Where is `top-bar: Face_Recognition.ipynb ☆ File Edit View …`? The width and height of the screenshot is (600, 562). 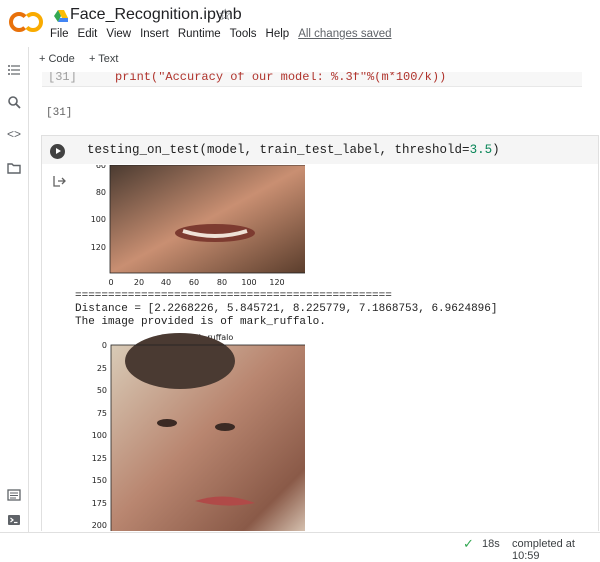
top-bar: Face_Recognition.ipynb ☆ File Edit View … is located at coordinates (300, 23).